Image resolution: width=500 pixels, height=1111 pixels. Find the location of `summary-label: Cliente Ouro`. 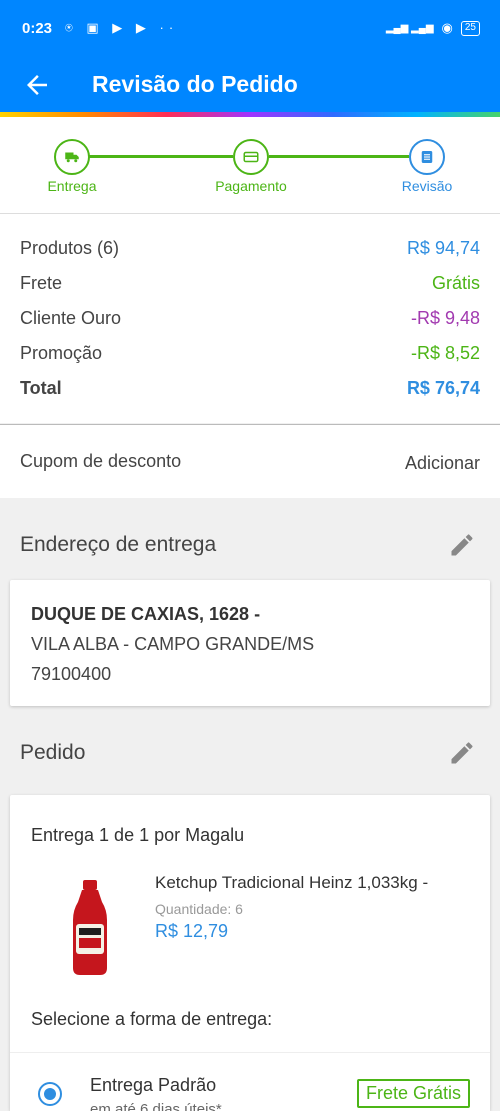

summary-label: Cliente Ouro is located at coordinates (71, 318).